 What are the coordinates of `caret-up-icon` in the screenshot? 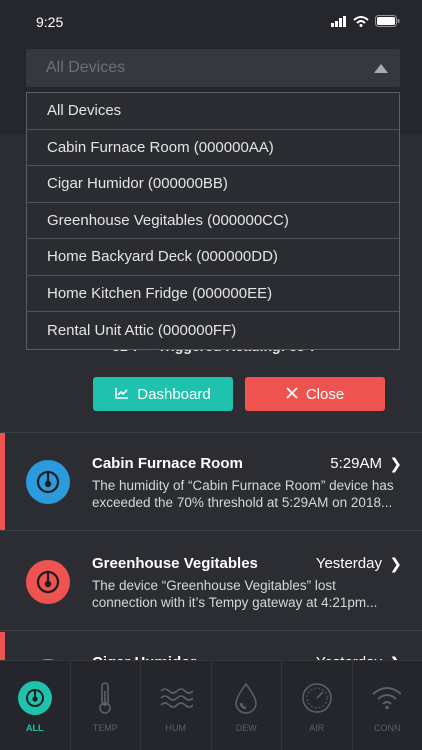 It's located at (381, 68).